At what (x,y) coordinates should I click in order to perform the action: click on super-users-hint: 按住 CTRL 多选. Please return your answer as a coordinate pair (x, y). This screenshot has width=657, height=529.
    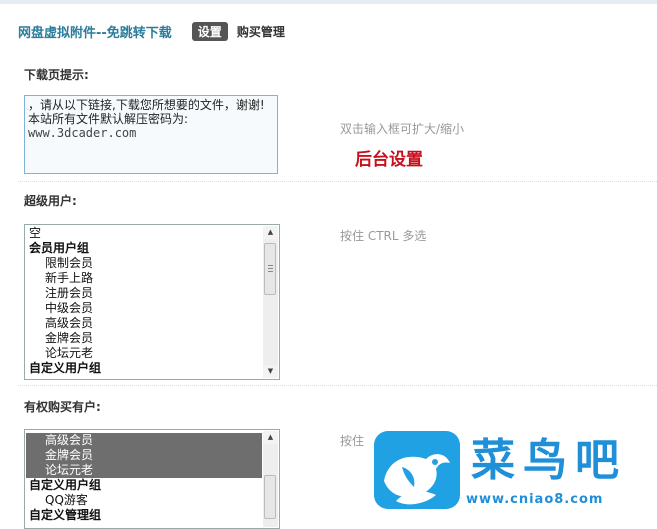
    Looking at the image, I should click on (383, 236).